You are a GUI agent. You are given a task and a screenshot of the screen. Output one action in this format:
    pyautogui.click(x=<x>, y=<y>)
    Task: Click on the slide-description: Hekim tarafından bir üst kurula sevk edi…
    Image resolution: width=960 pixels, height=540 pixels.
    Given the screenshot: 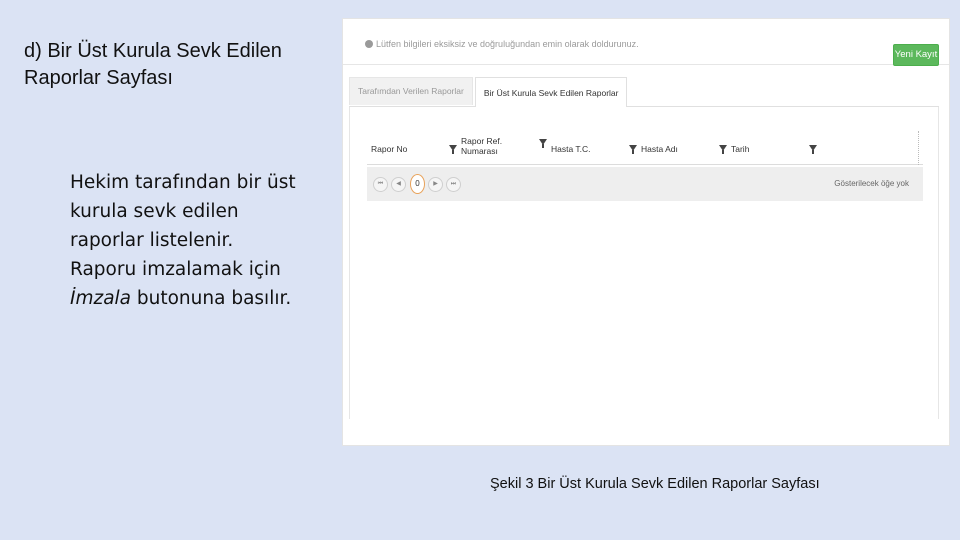 What is the action you would take?
    pyautogui.click(x=185, y=240)
    